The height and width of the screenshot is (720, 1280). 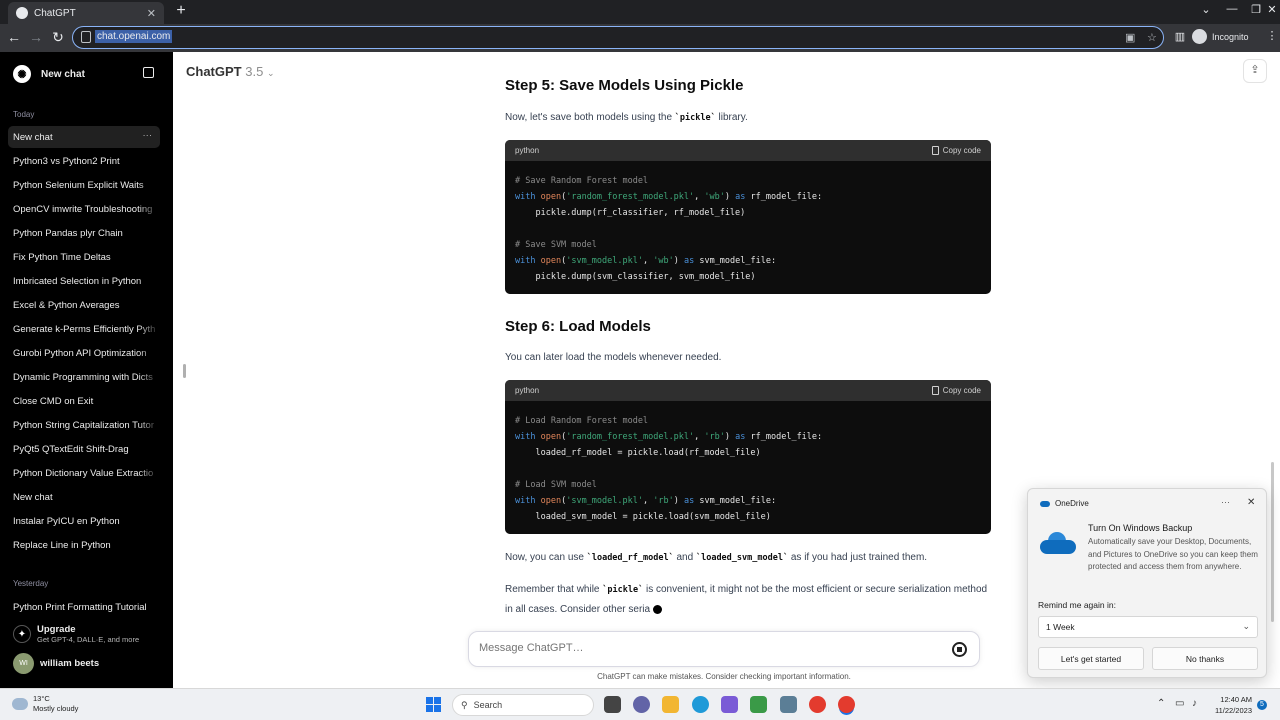 I want to click on bookmark-star-icon: ☆, so click(x=1152, y=37).